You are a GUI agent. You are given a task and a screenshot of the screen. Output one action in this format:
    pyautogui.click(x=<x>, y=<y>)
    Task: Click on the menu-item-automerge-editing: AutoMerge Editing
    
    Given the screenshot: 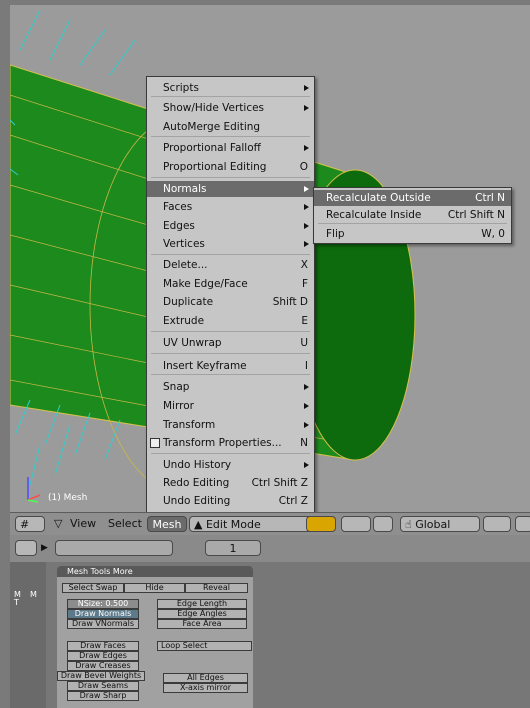 What is the action you would take?
    pyautogui.click(x=230, y=127)
    